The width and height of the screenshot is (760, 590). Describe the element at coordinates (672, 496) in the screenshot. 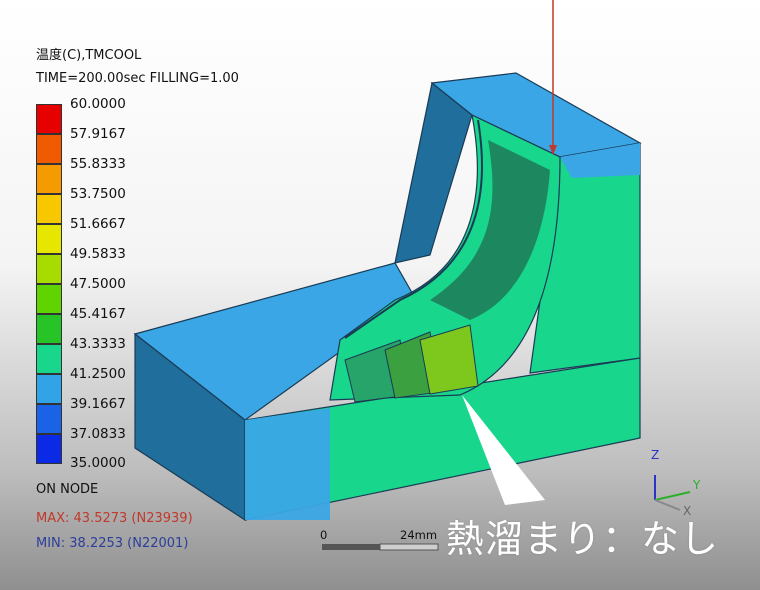

I see `triad-y-axis` at that location.